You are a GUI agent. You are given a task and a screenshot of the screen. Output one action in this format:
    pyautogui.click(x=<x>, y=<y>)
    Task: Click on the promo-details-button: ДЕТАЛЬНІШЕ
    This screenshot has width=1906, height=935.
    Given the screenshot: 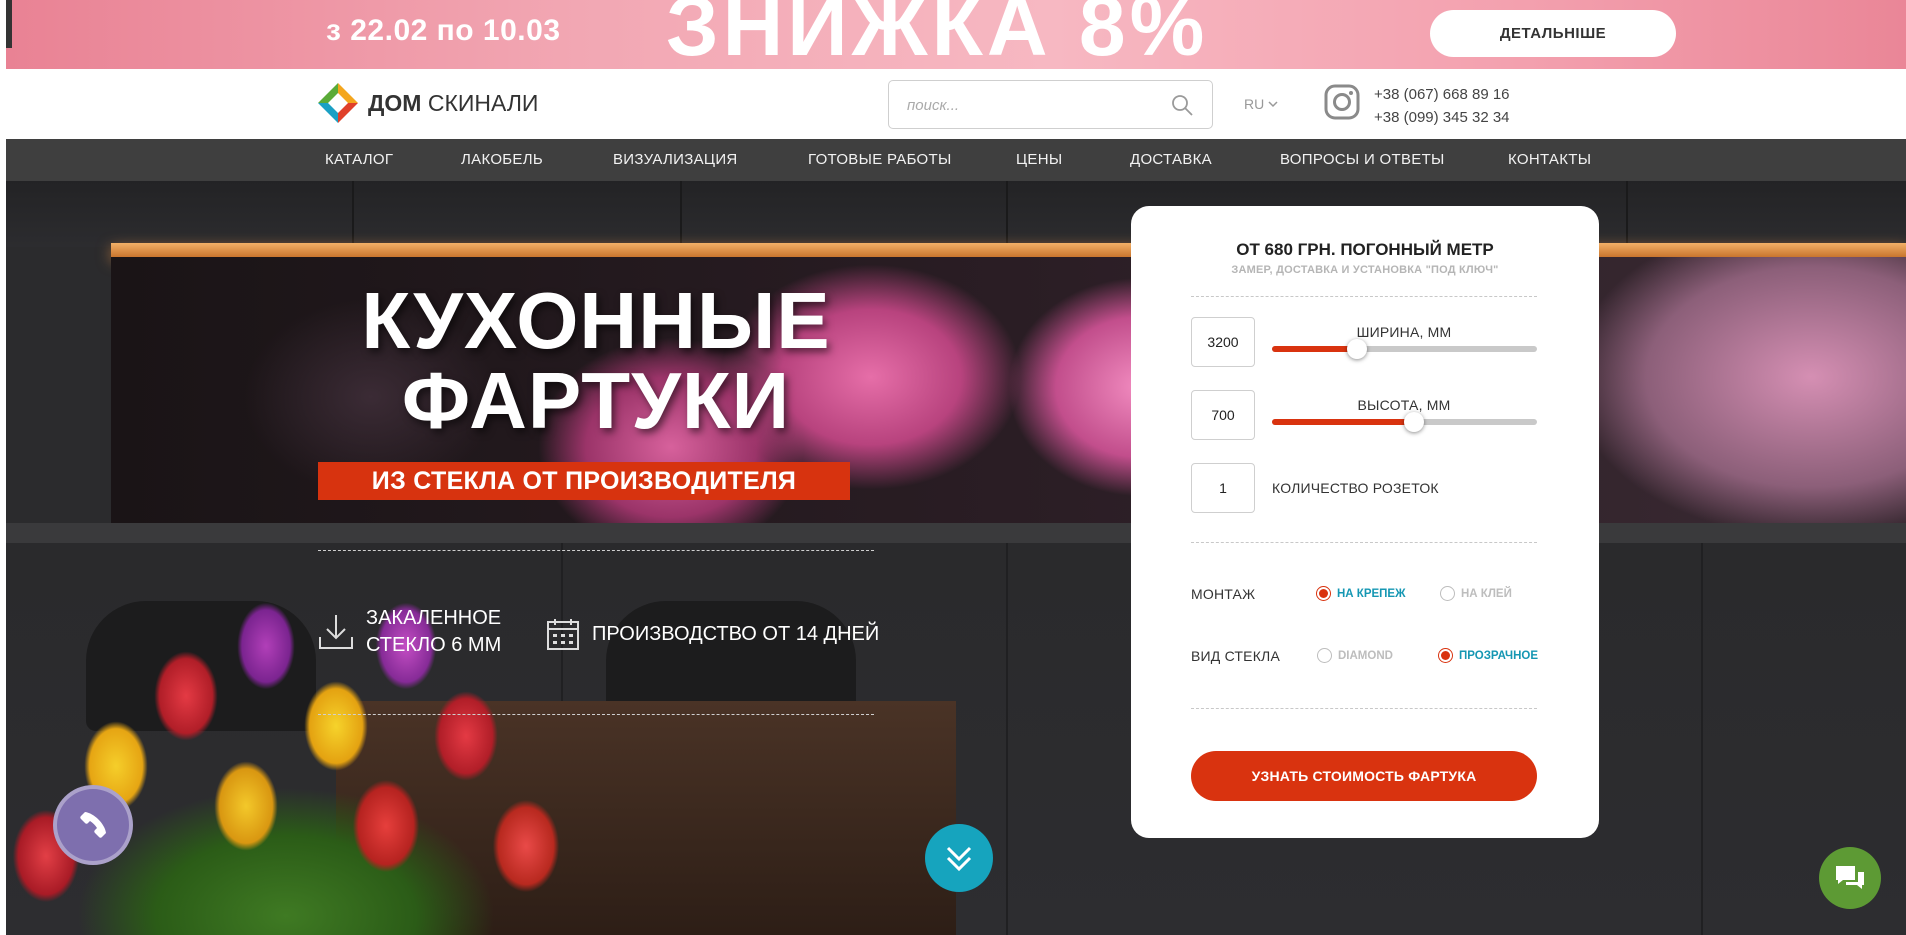 What is the action you would take?
    pyautogui.click(x=1553, y=33)
    